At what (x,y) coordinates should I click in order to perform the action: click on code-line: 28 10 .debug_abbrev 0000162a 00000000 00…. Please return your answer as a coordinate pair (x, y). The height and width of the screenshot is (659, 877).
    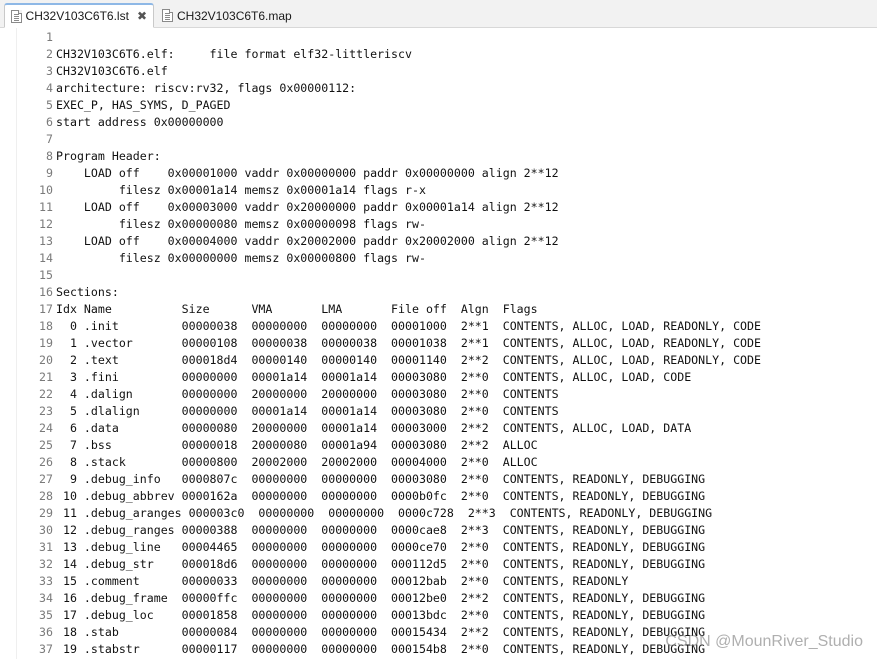
    Looking at the image, I should click on (352, 496).